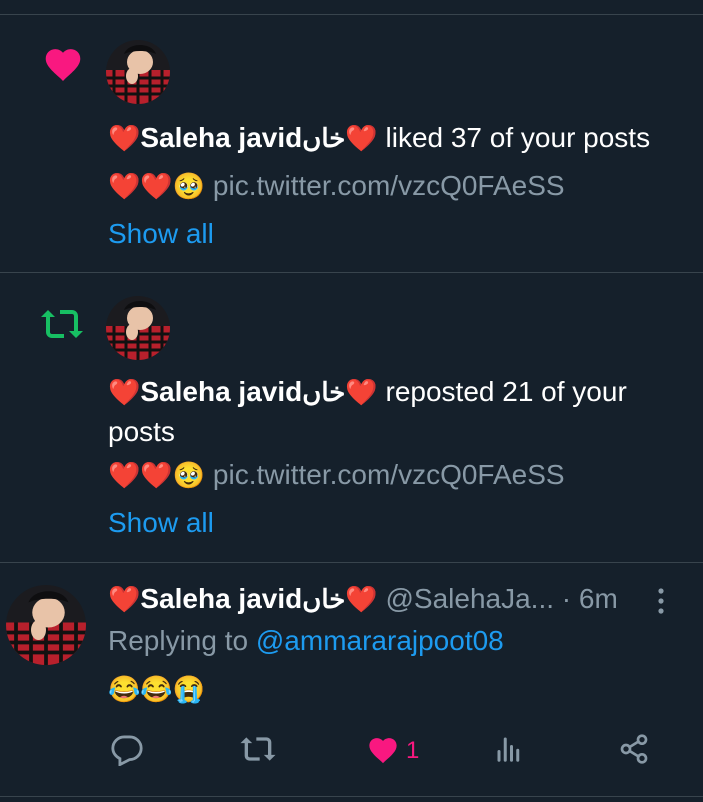  I want to click on tweet-header: ❤️Saleha javidخاں❤️ @SalehaJa... · 6m, so click(363, 599).